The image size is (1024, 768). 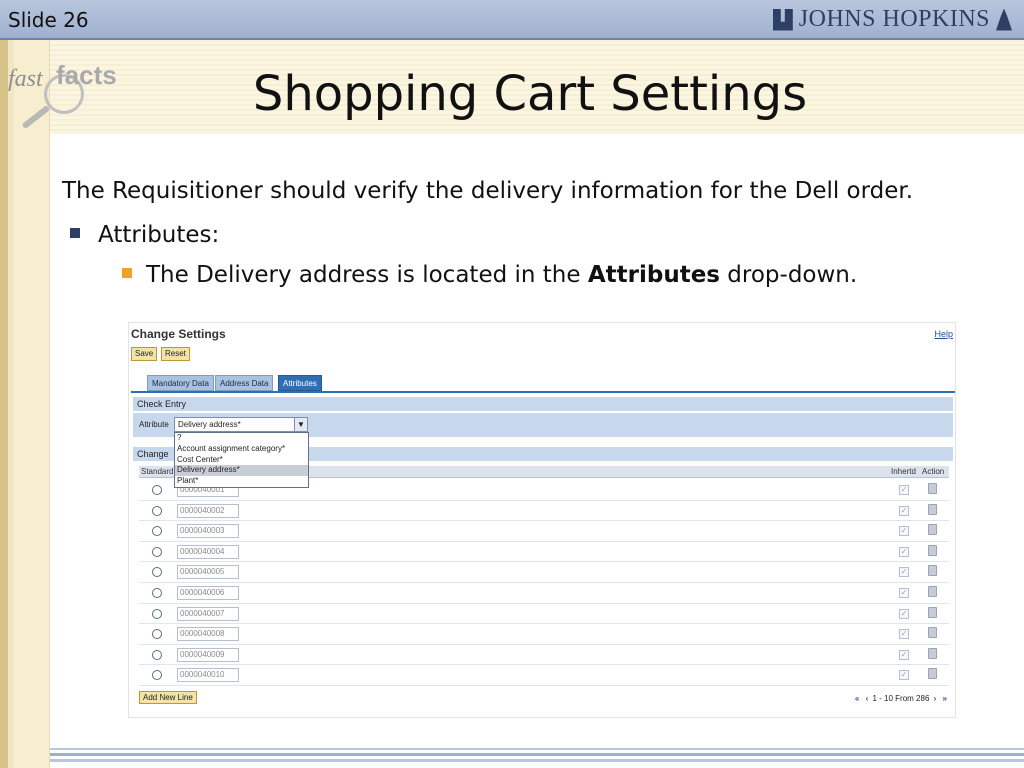 I want to click on sub-bullet-square-icon, so click(x=127, y=273).